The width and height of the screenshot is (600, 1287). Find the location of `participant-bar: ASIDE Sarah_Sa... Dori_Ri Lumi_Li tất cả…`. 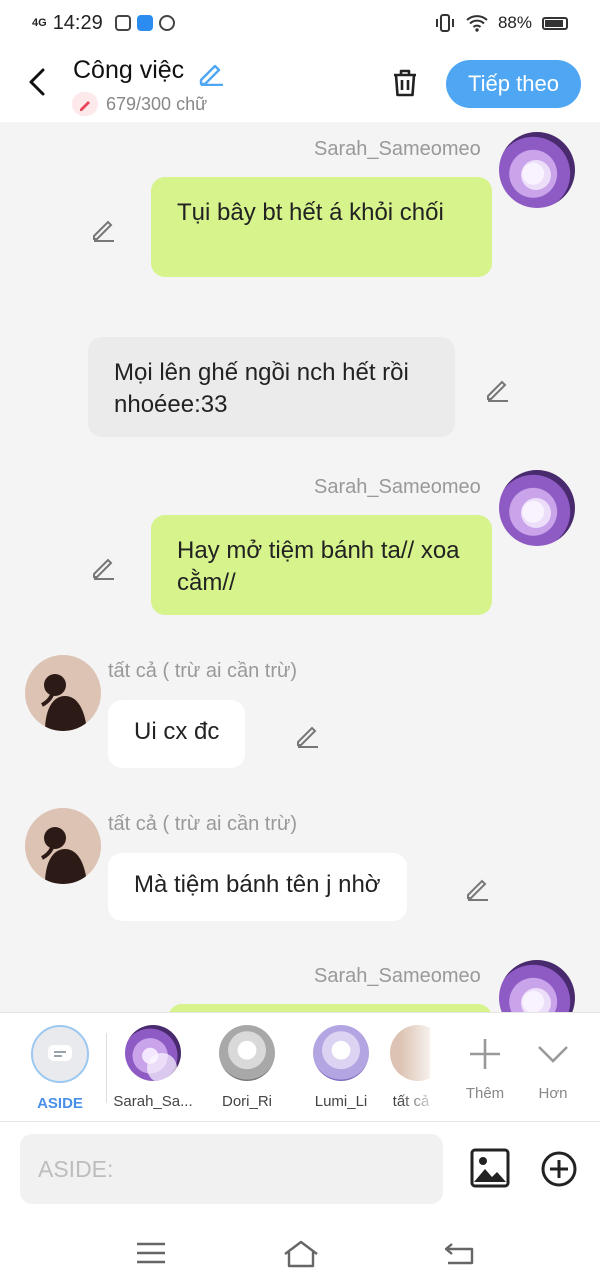

participant-bar: ASIDE Sarah_Sa... Dori_Ri Lumi_Li tất cả… is located at coordinates (300, 1067).